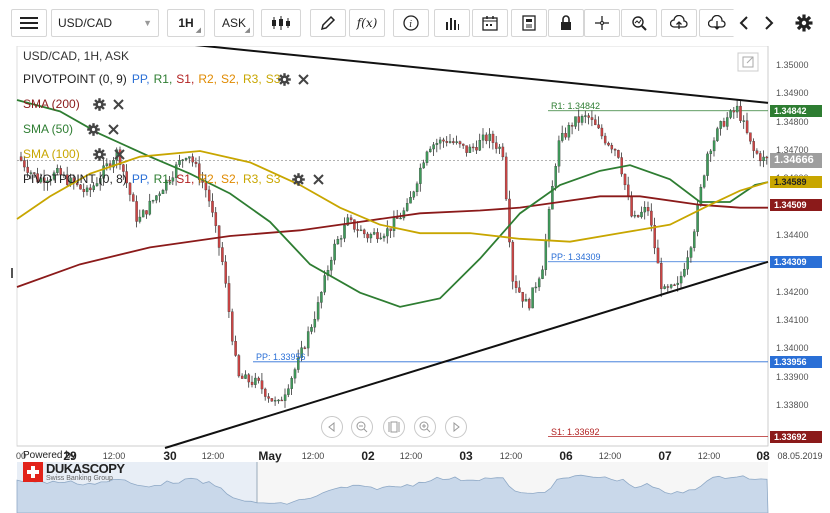 Image resolution: width=830 pixels, height=513 pixels. I want to click on s1-level-label: S1: 1.33692, so click(575, 432).